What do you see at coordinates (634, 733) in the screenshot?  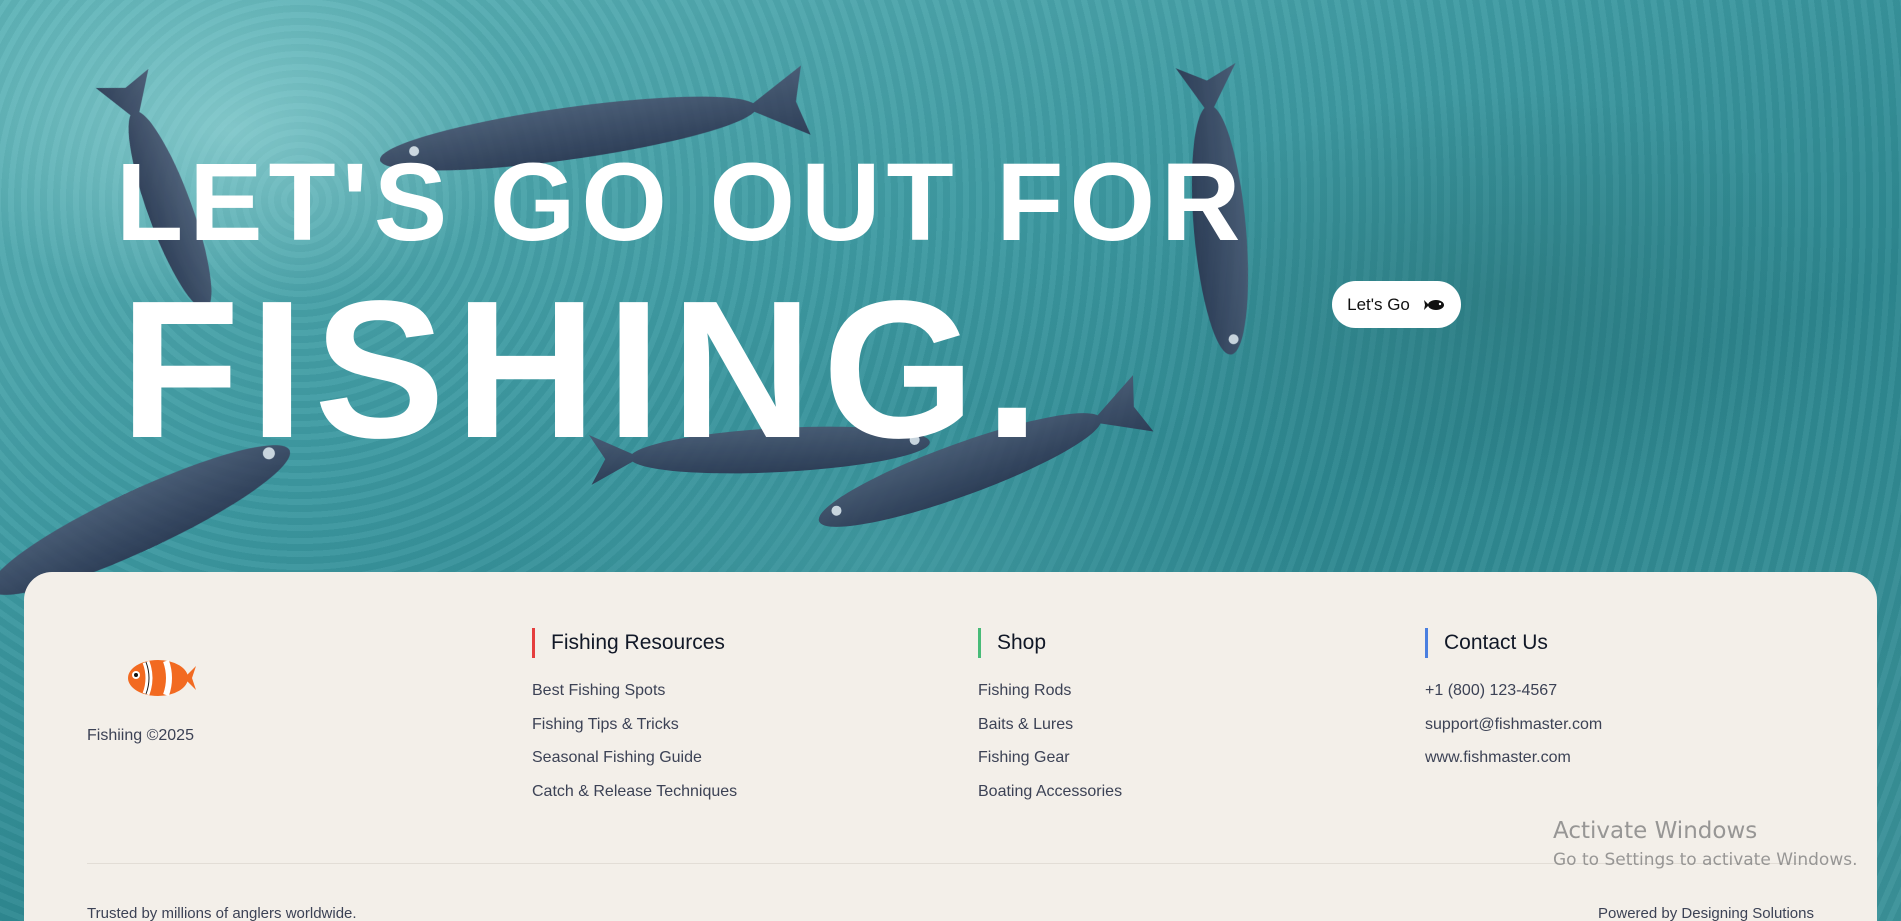 I see `footer-link-fishing-tips: Fishing Tips & Tricks` at bounding box center [634, 733].